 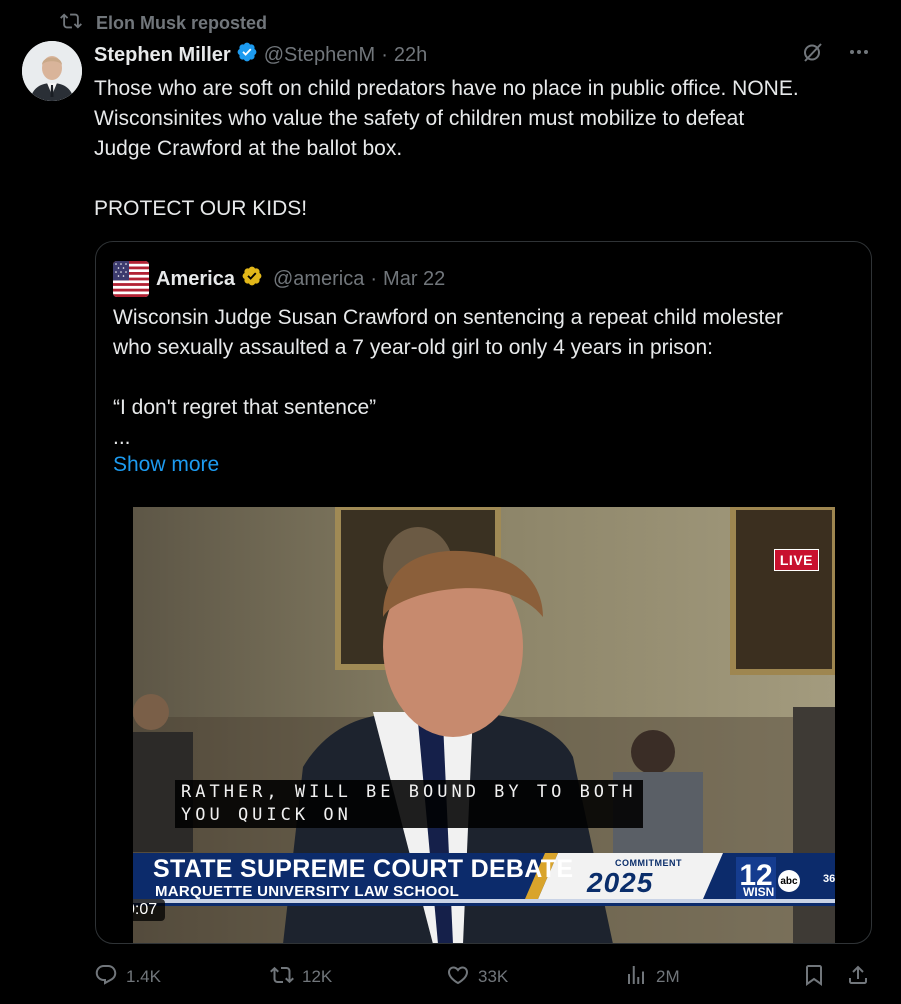 What do you see at coordinates (162, 55) in the screenshot?
I see `author-name: Stephen Miller` at bounding box center [162, 55].